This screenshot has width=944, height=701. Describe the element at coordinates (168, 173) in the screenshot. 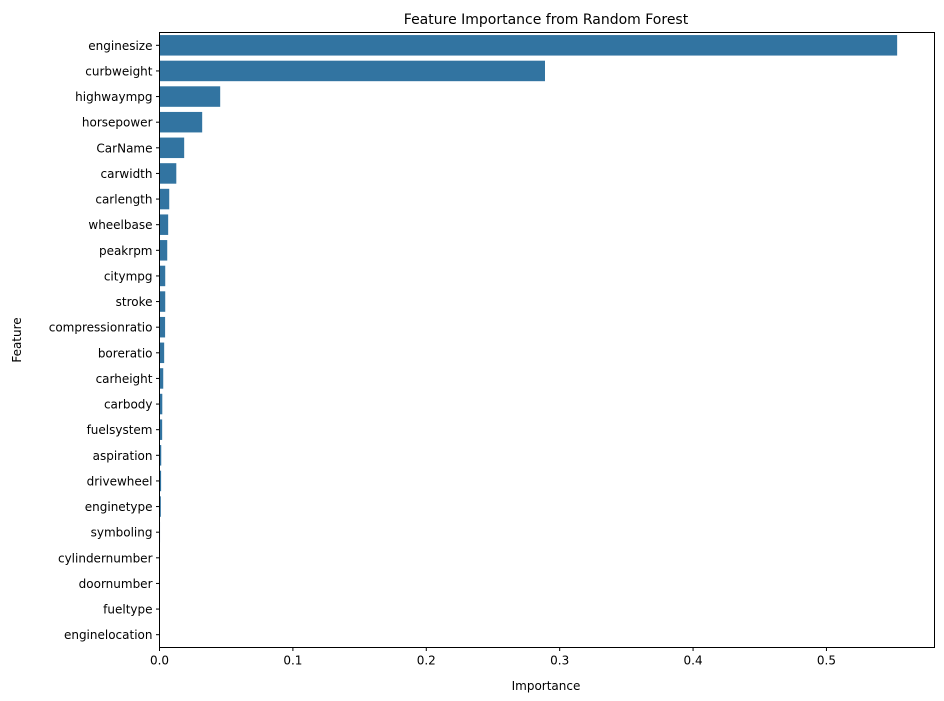

I see `bar-carwidth` at that location.